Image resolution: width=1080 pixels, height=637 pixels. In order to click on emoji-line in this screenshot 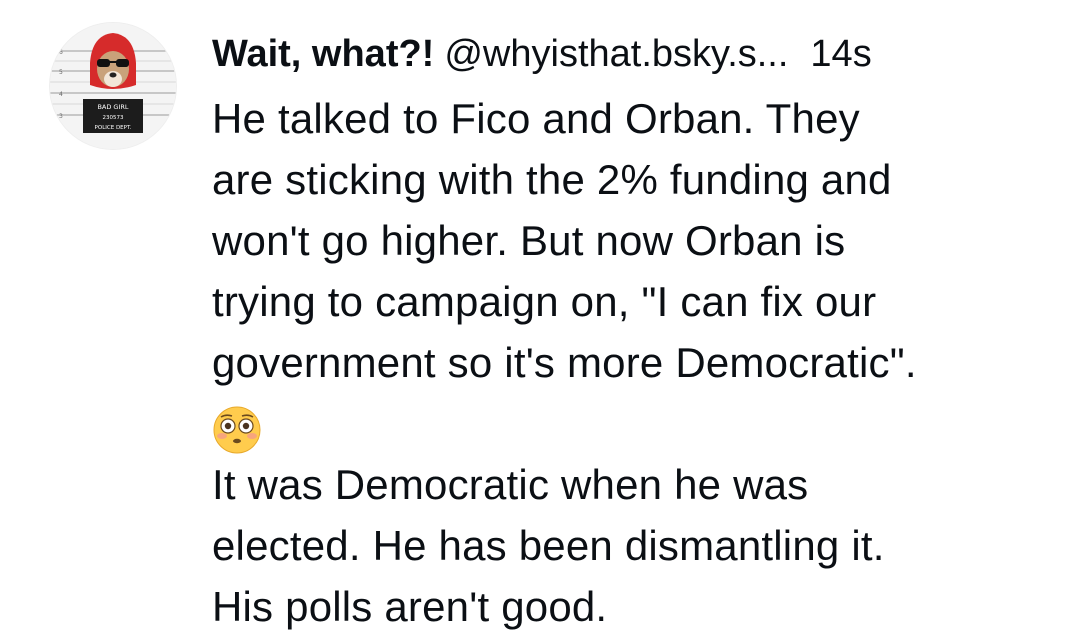, I will do `click(632, 423)`.